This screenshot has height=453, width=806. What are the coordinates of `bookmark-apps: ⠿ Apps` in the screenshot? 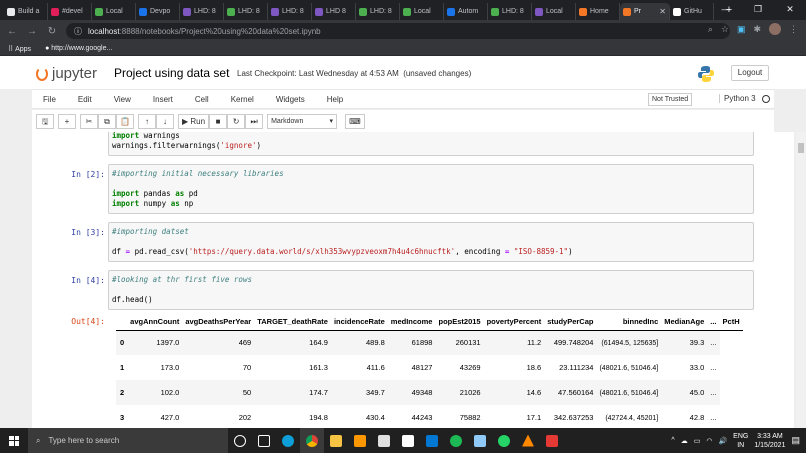 It's located at (19, 49).